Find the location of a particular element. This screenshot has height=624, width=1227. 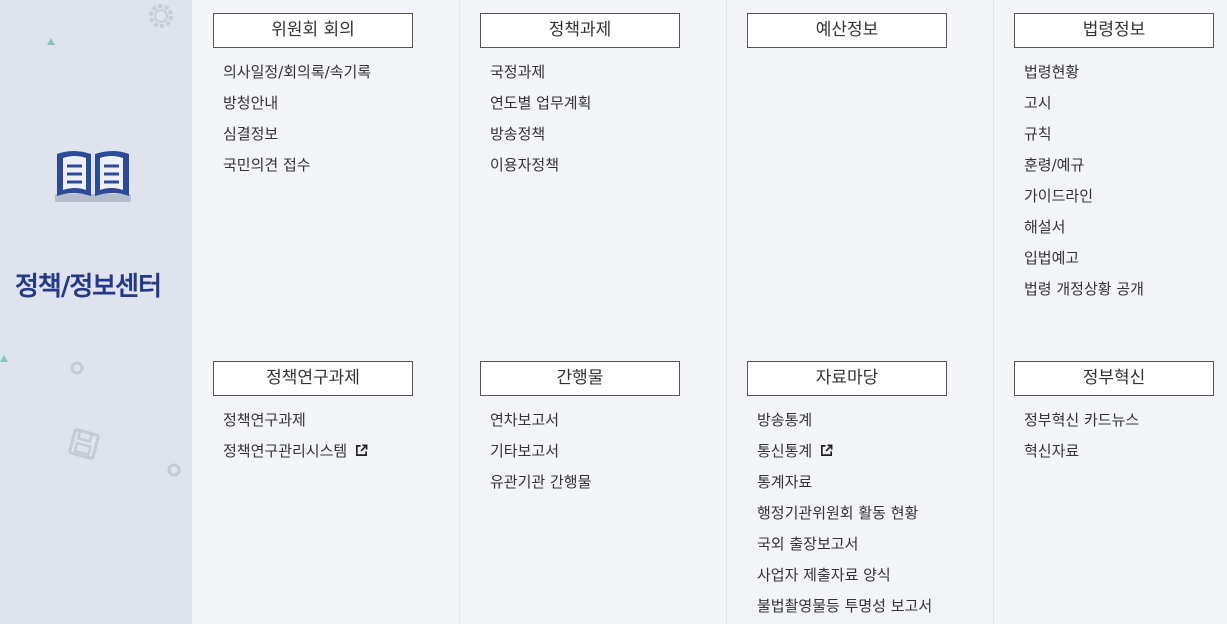

menu-link: 통신통계 is located at coordinates (862, 451).